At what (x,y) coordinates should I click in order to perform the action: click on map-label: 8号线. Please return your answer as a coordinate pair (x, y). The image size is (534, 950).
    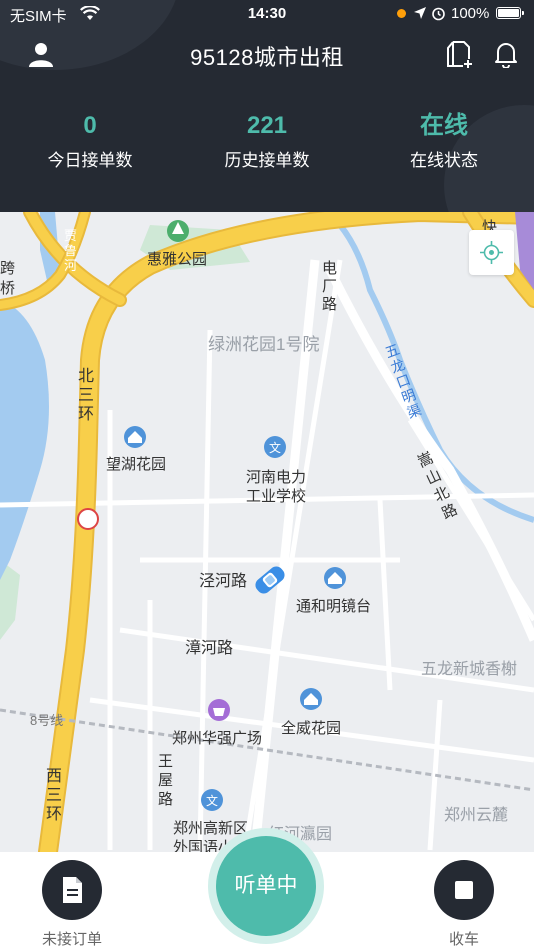
    Looking at the image, I should click on (47, 720).